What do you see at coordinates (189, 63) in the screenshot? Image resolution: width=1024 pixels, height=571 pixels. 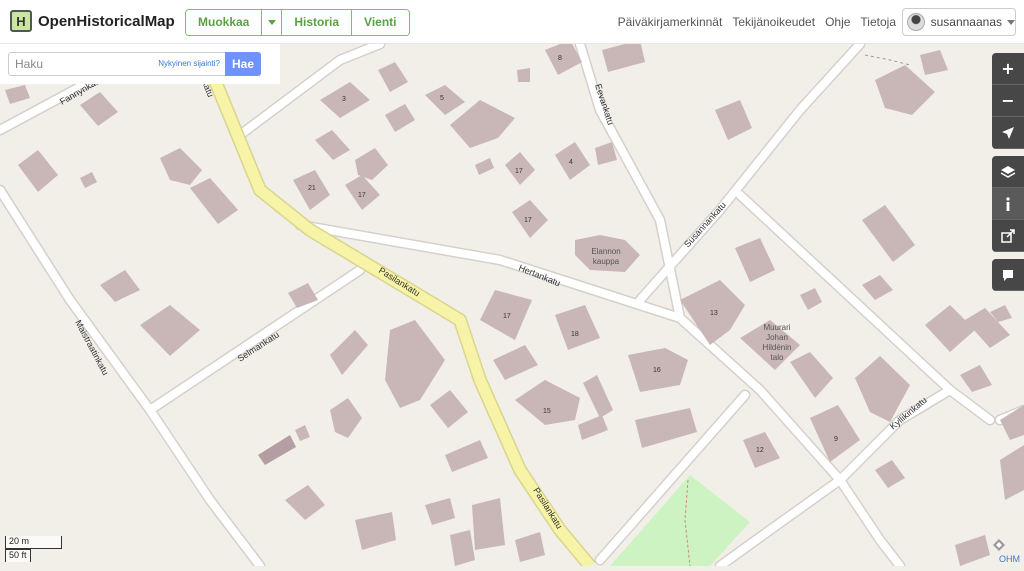 I see `where-am-i-link: Nykyinen sijainti?` at bounding box center [189, 63].